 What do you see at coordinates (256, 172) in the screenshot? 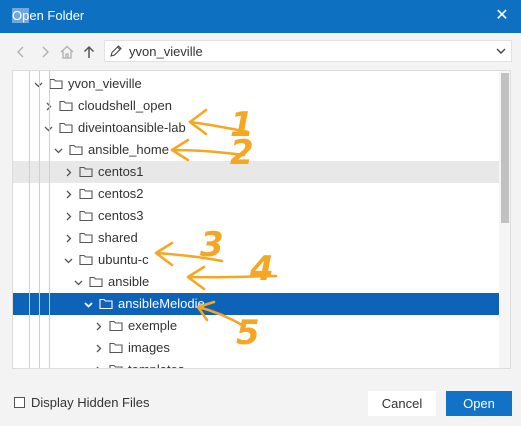
I see `tree-item: centos1` at bounding box center [256, 172].